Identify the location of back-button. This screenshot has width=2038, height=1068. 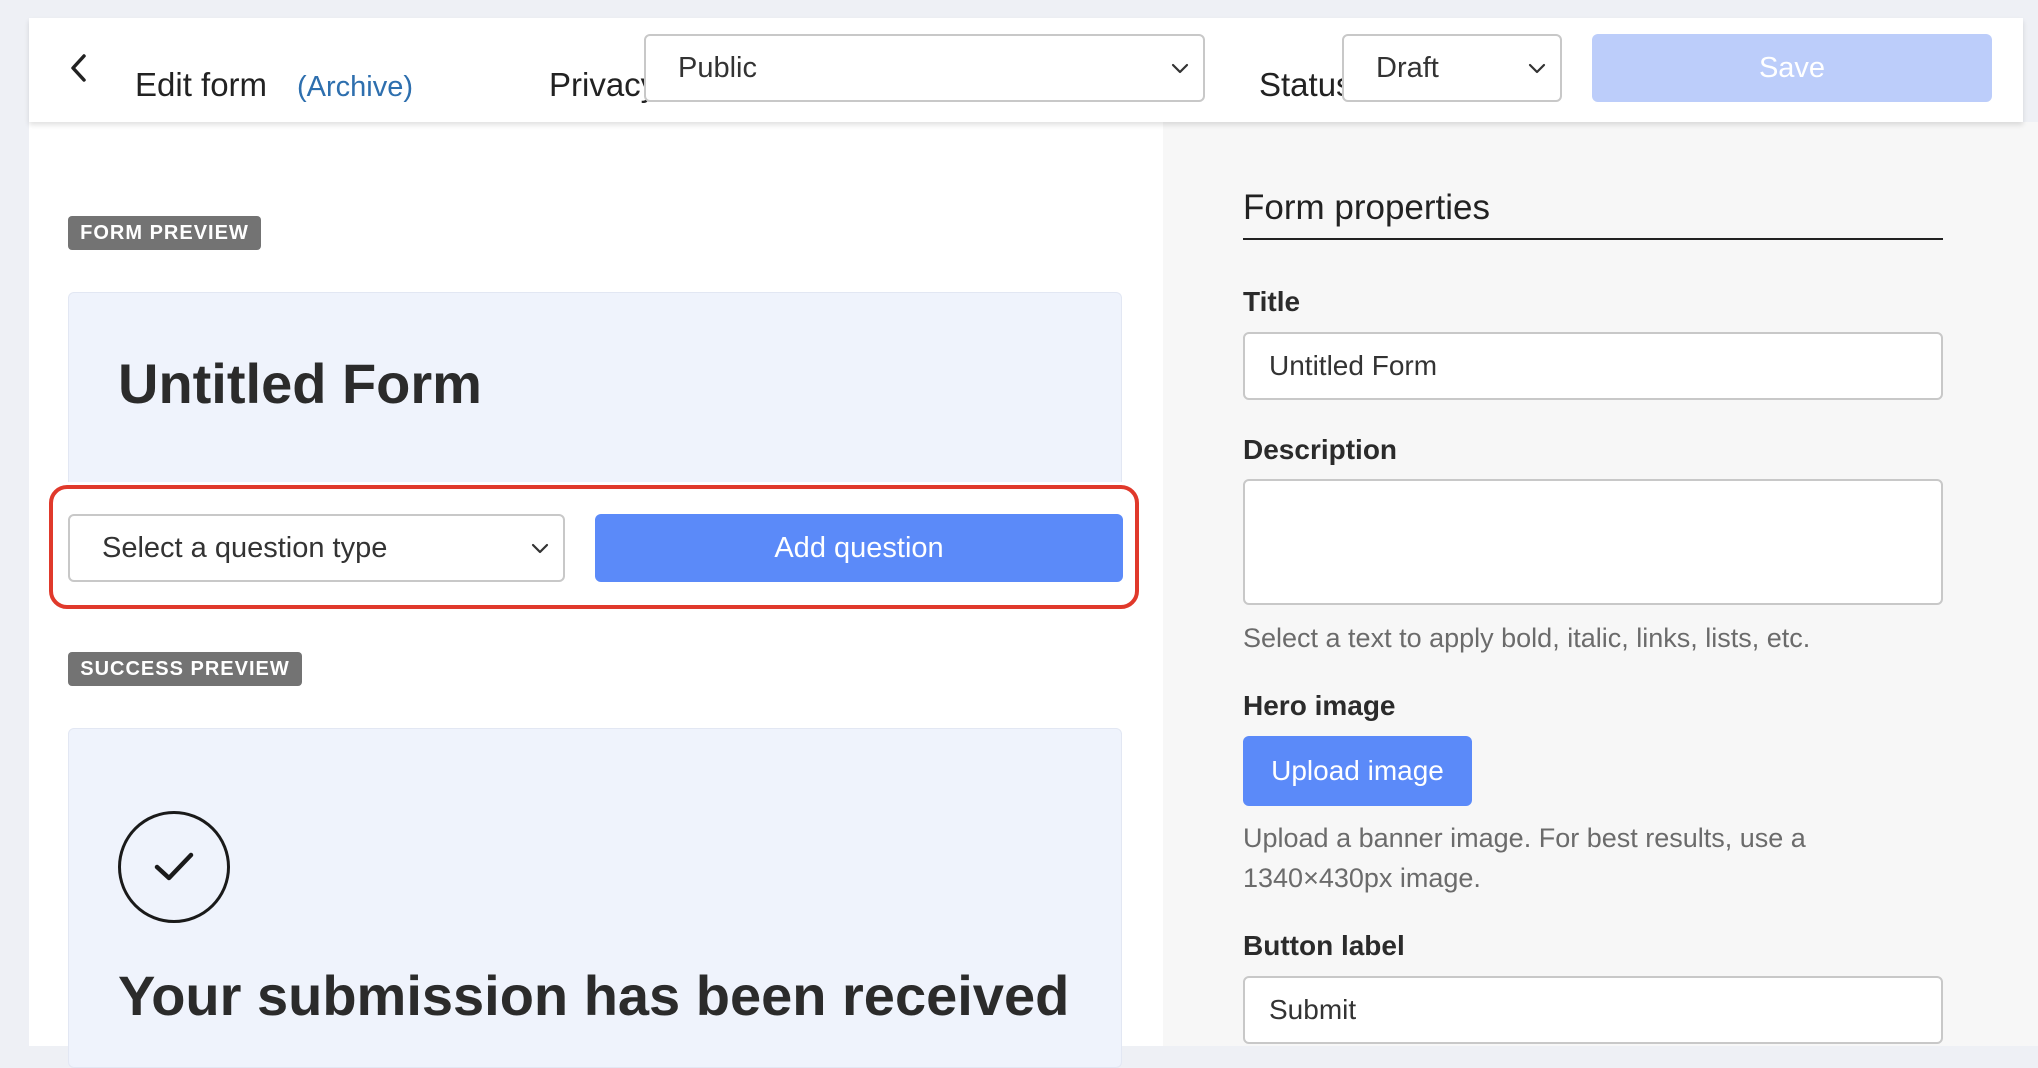
(79, 68).